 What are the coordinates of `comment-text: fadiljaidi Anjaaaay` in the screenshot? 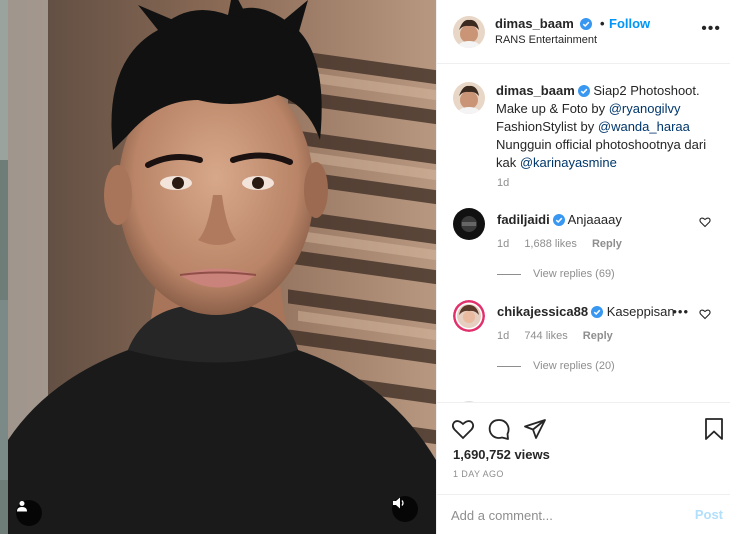 It's located at (559, 219).